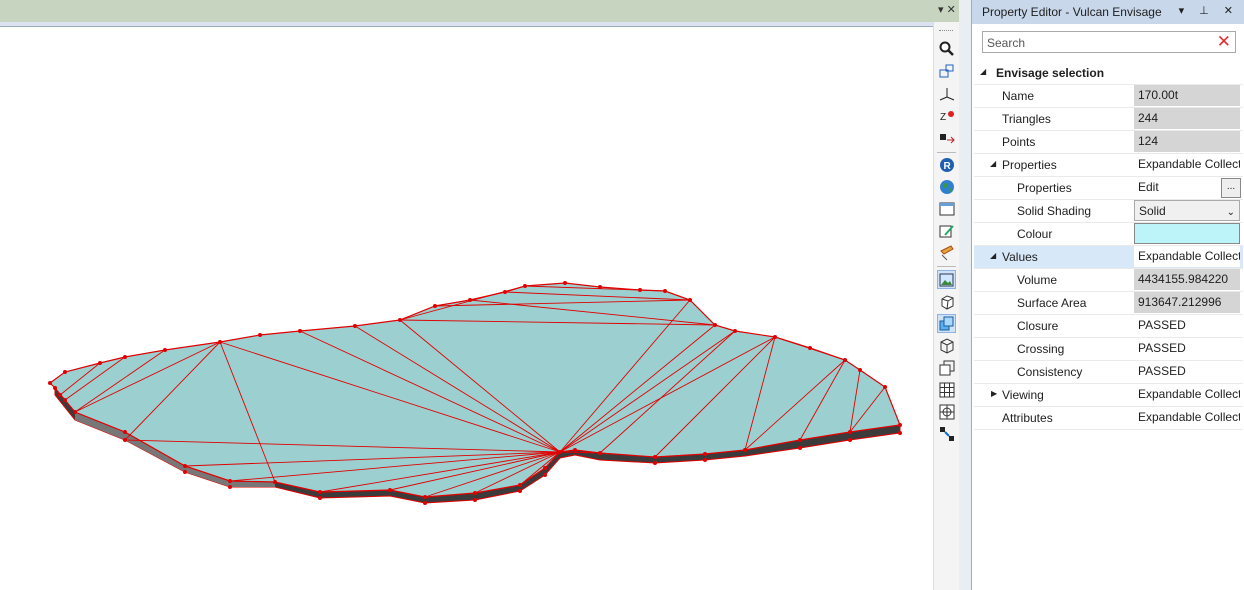  What do you see at coordinates (1187, 95) in the screenshot?
I see `name-value: 170.00t` at bounding box center [1187, 95].